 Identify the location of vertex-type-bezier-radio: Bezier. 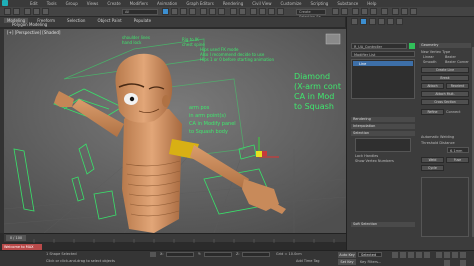
(450, 57).